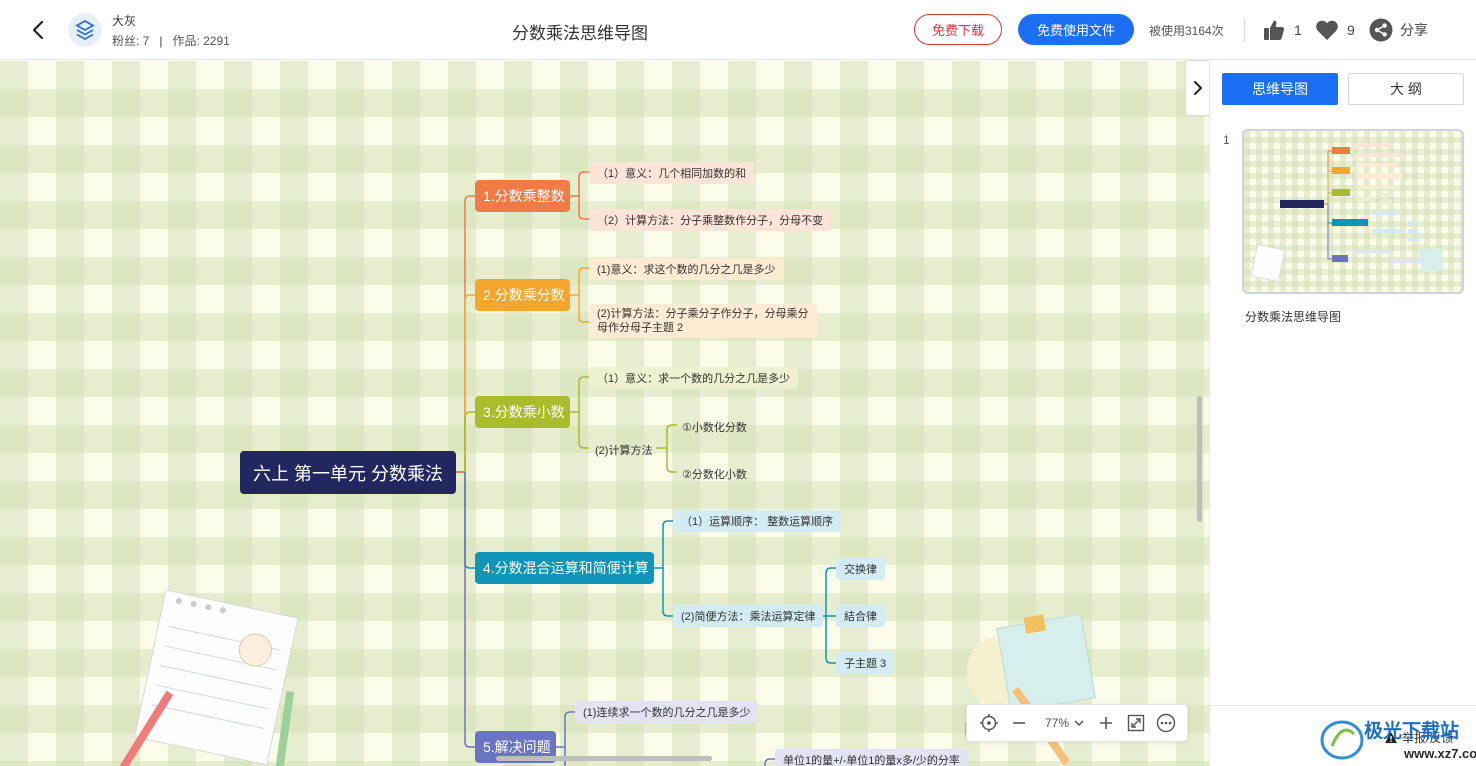 The height and width of the screenshot is (766, 1476). I want to click on watermark-brand: 极光下载站, so click(1411, 730).